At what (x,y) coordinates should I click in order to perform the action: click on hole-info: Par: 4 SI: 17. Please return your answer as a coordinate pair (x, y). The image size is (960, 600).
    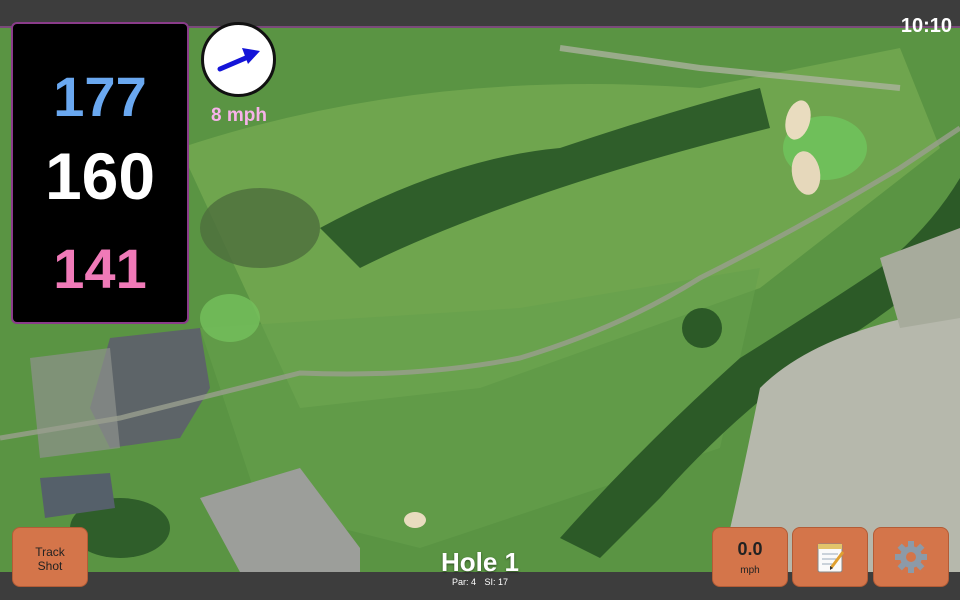
    Looking at the image, I should click on (480, 582).